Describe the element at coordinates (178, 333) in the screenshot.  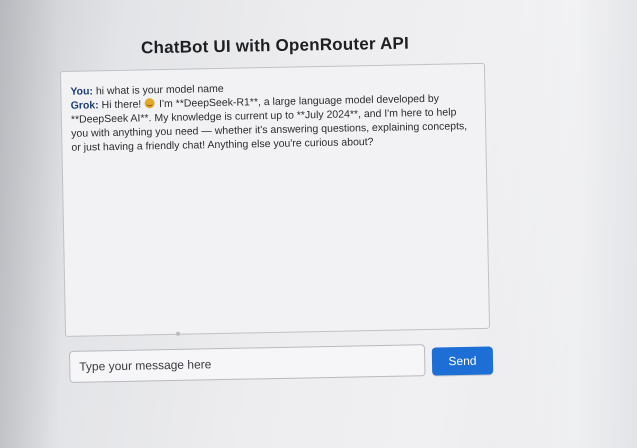
I see `cursor-artifact` at that location.